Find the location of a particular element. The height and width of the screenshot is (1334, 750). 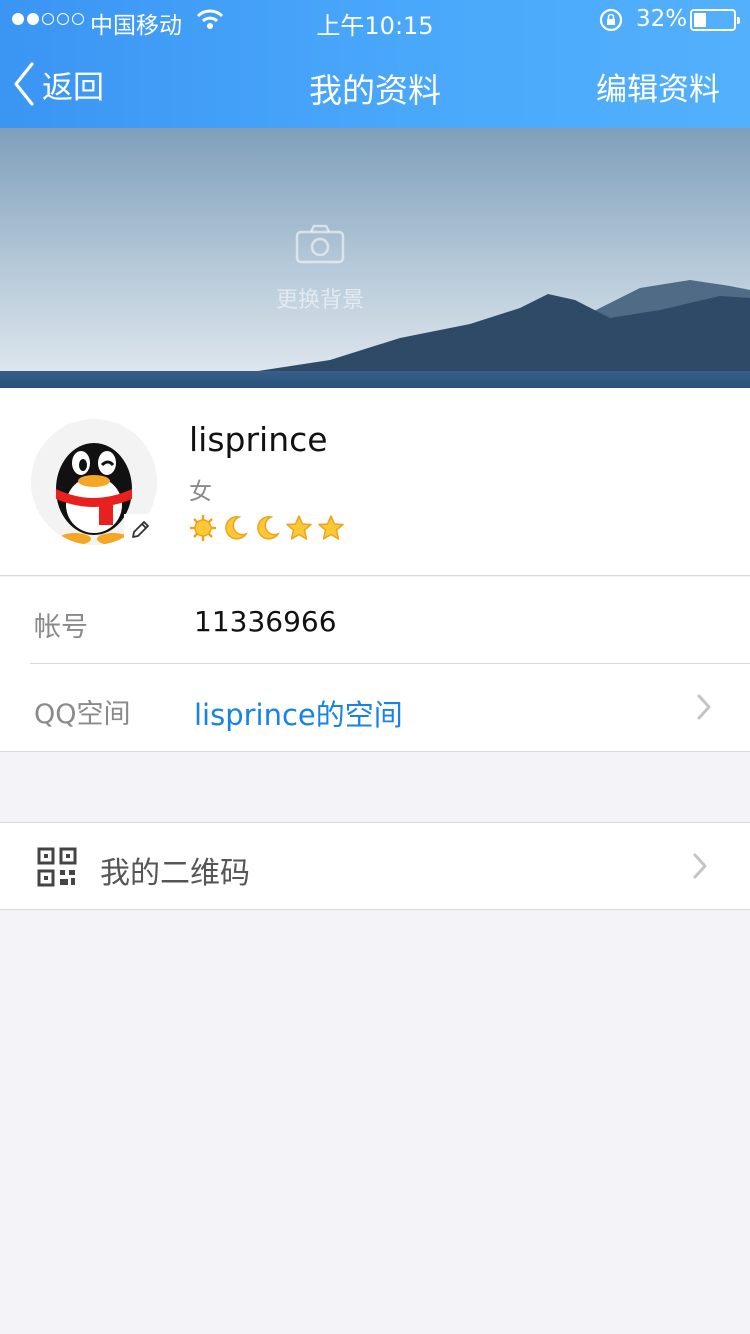

chevron-left-icon is located at coordinates (24, 84).